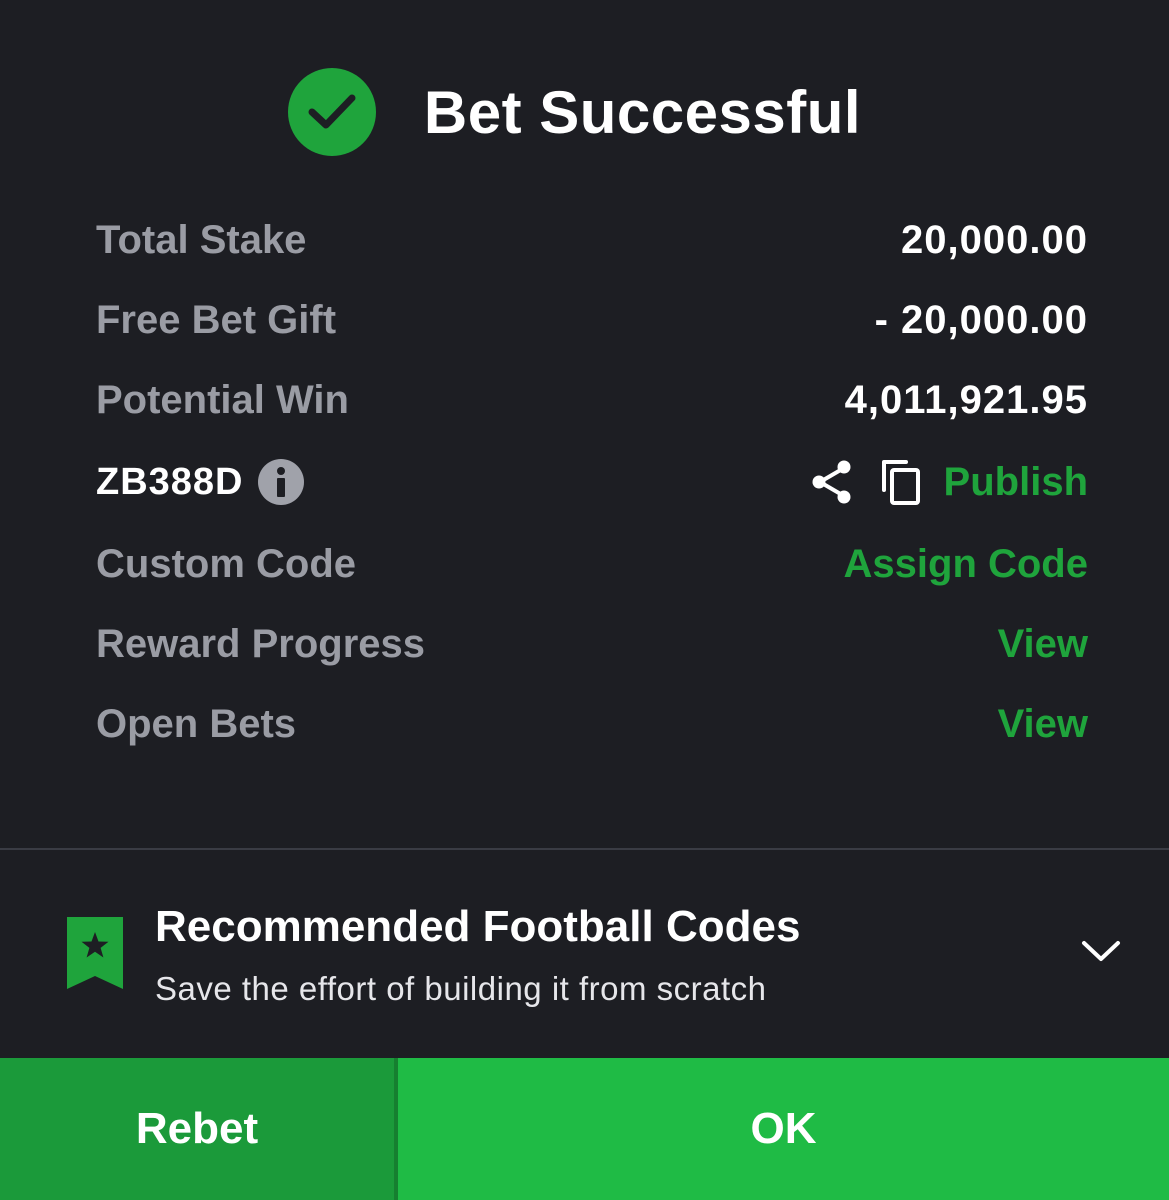 This screenshot has width=1169, height=1200. I want to click on share-icon, so click(832, 482).